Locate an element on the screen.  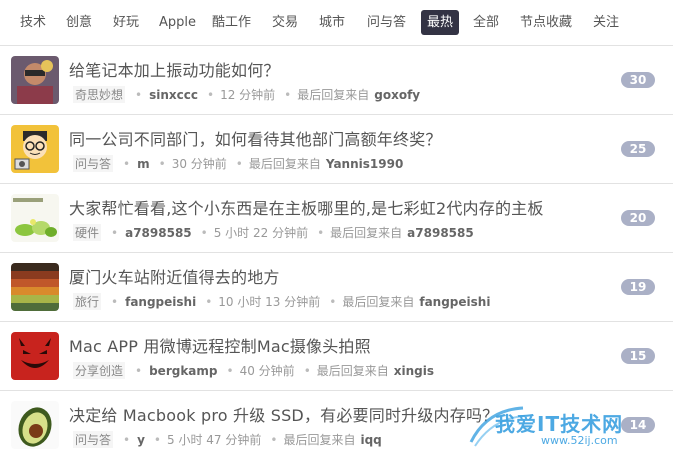
topic-node: 旅行 is located at coordinates (87, 301).